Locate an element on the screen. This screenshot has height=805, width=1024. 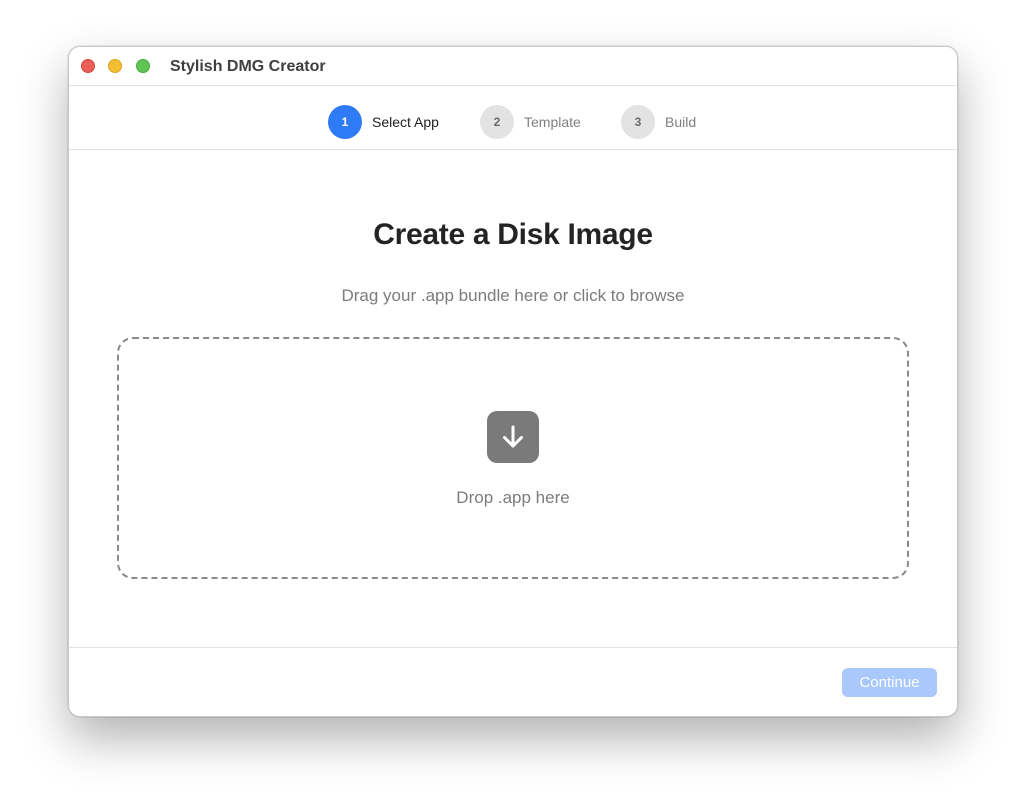
step-build: 3 Build is located at coordinates (658, 122).